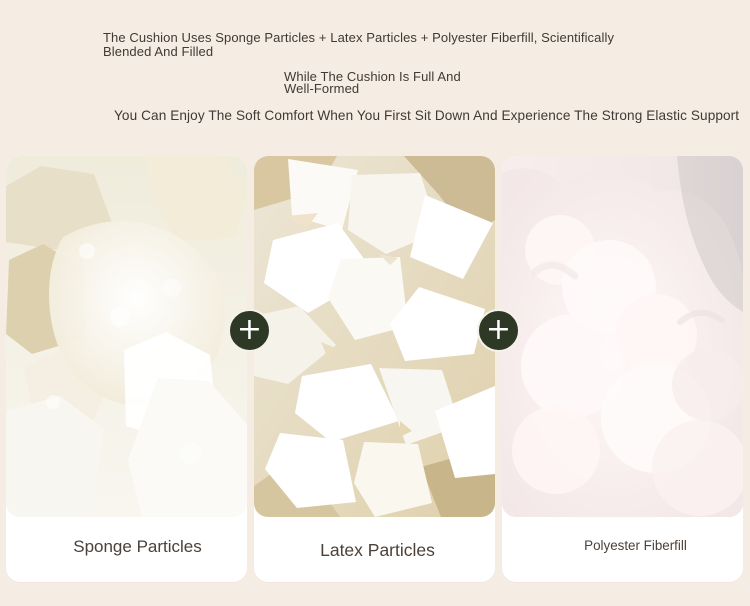 The height and width of the screenshot is (606, 750). Describe the element at coordinates (322, 88) in the screenshot. I see `intro-line-4: Well-Formed` at that location.